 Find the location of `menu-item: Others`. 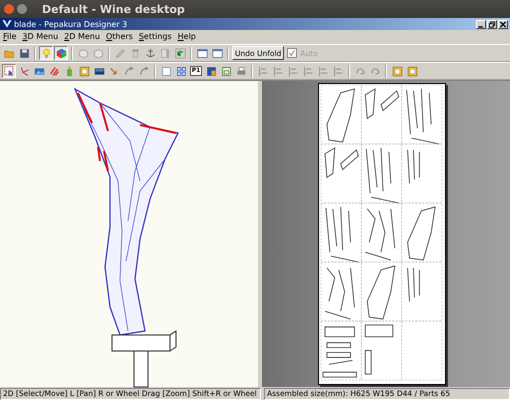

menu-item: Others is located at coordinates (119, 38).